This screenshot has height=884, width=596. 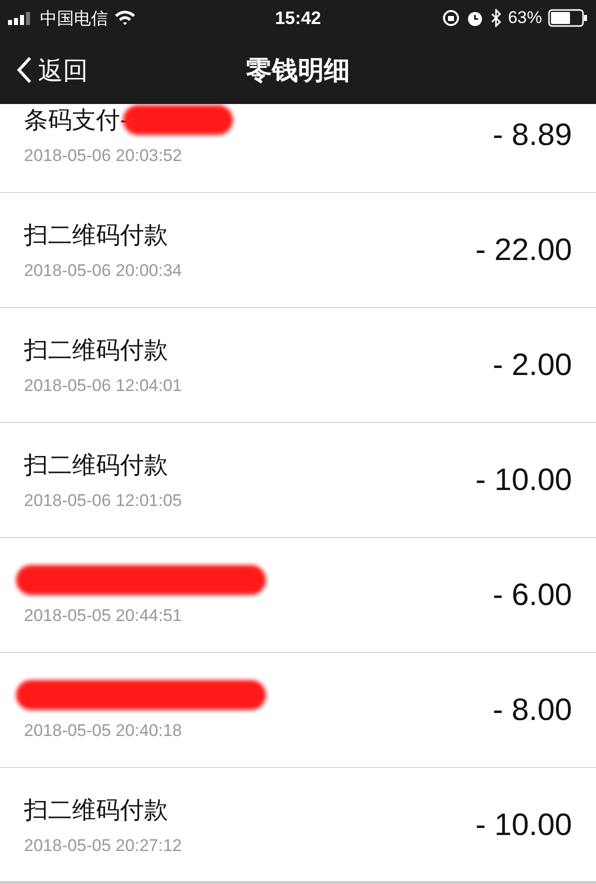 What do you see at coordinates (475, 18) in the screenshot?
I see `alarm-icon` at bounding box center [475, 18].